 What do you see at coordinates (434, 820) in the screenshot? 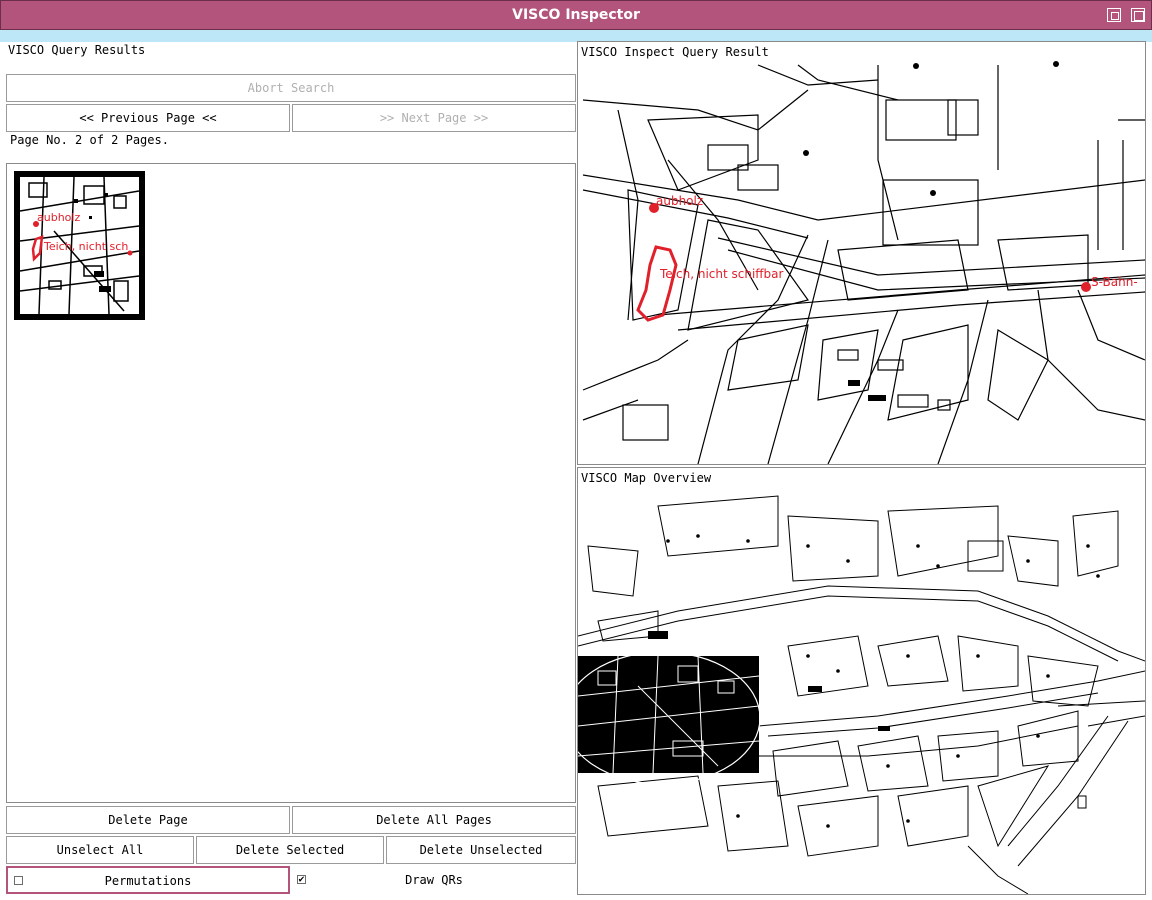
I see `delete-all-pages-button: Delete All Pages` at bounding box center [434, 820].